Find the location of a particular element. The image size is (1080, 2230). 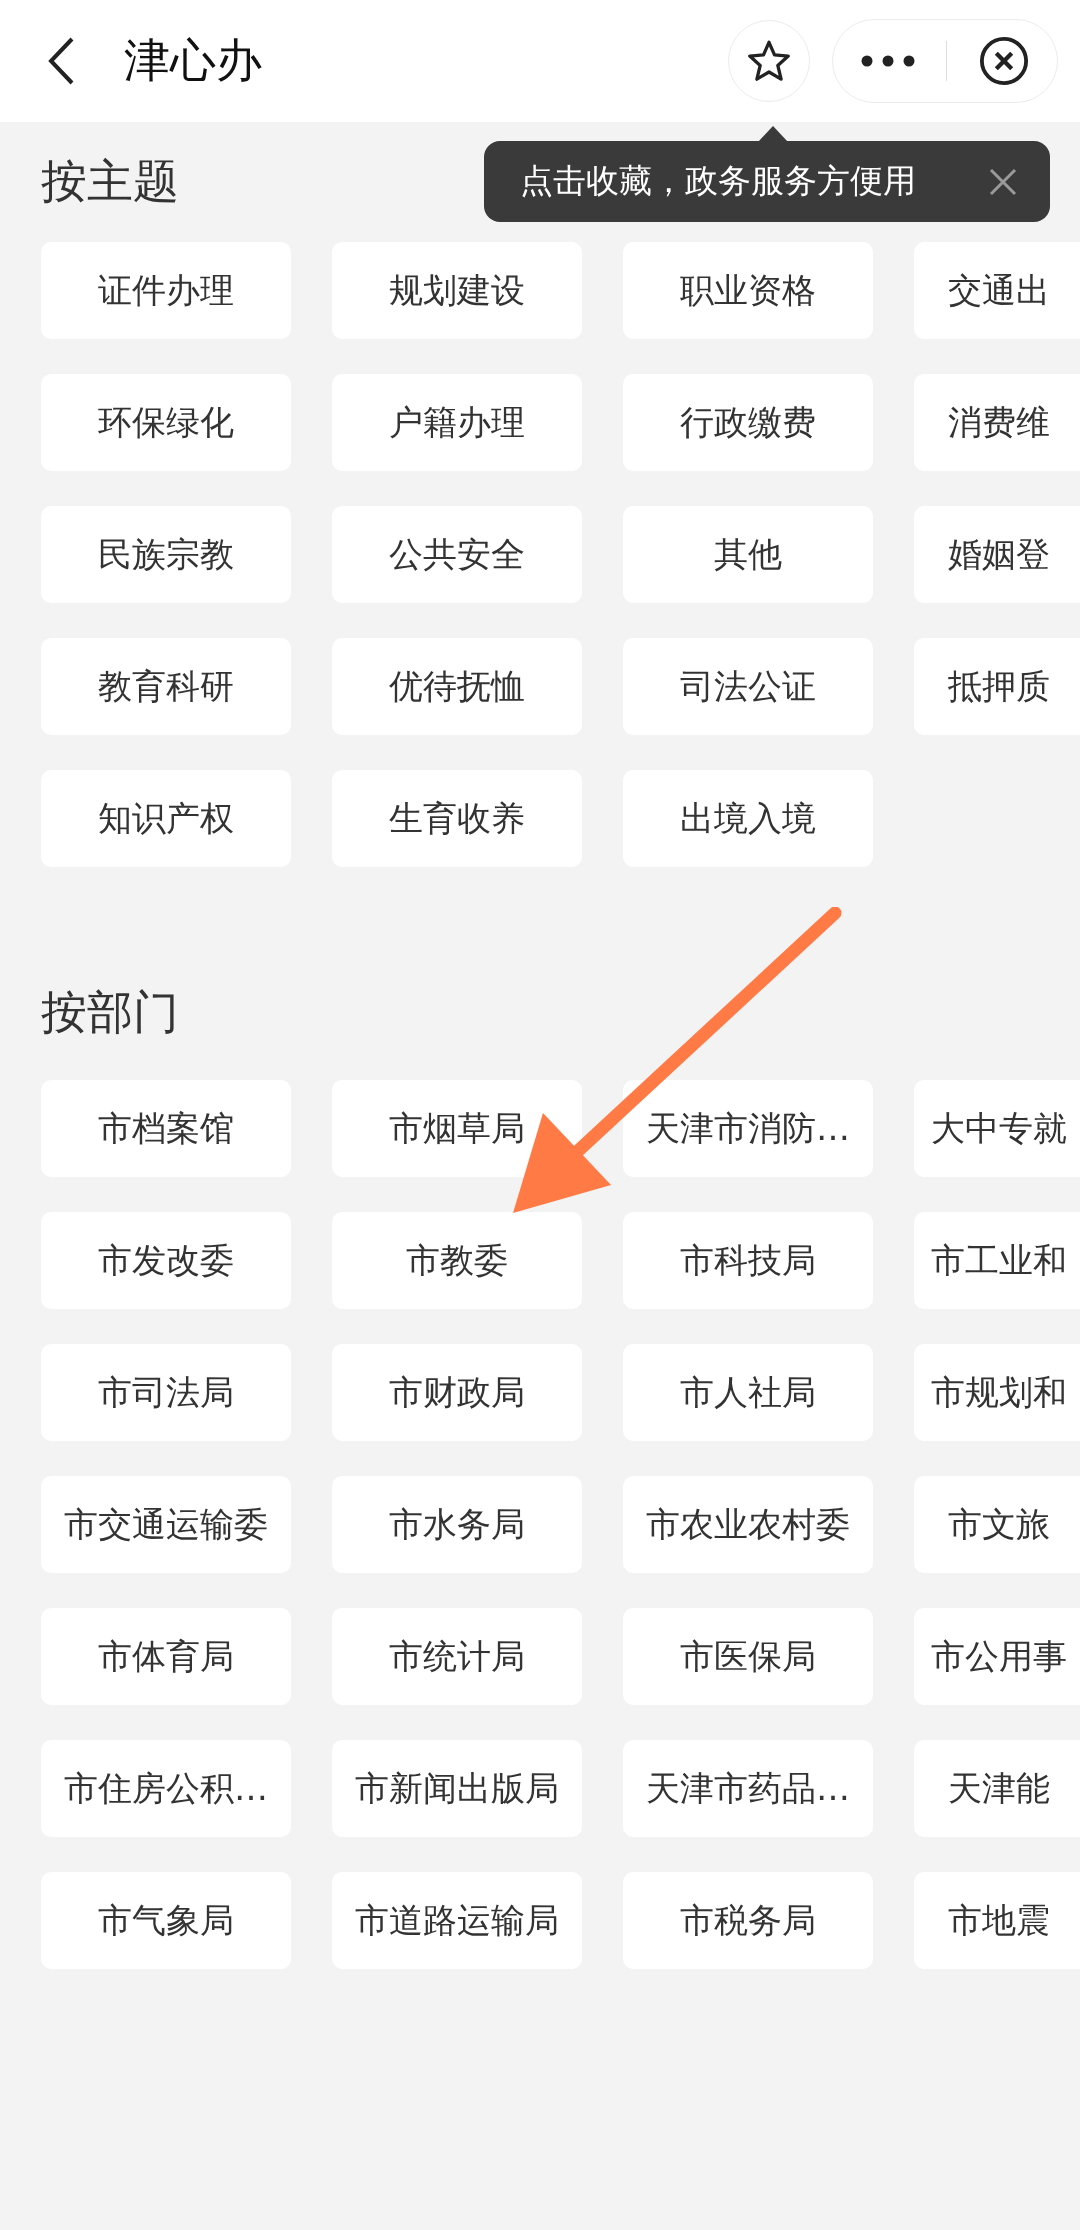

category-button: 市新闻出版局 is located at coordinates (457, 1788).